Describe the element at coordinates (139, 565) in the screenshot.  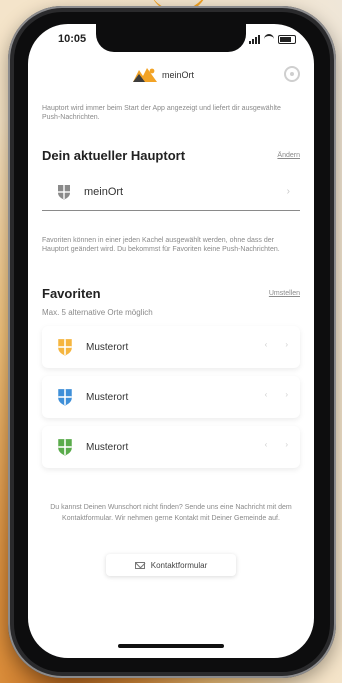
I see `mail-icon` at that location.